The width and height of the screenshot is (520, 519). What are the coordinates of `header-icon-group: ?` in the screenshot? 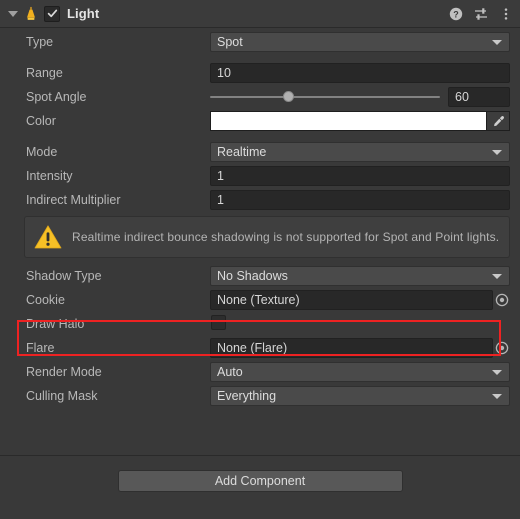 It's located at (481, 13).